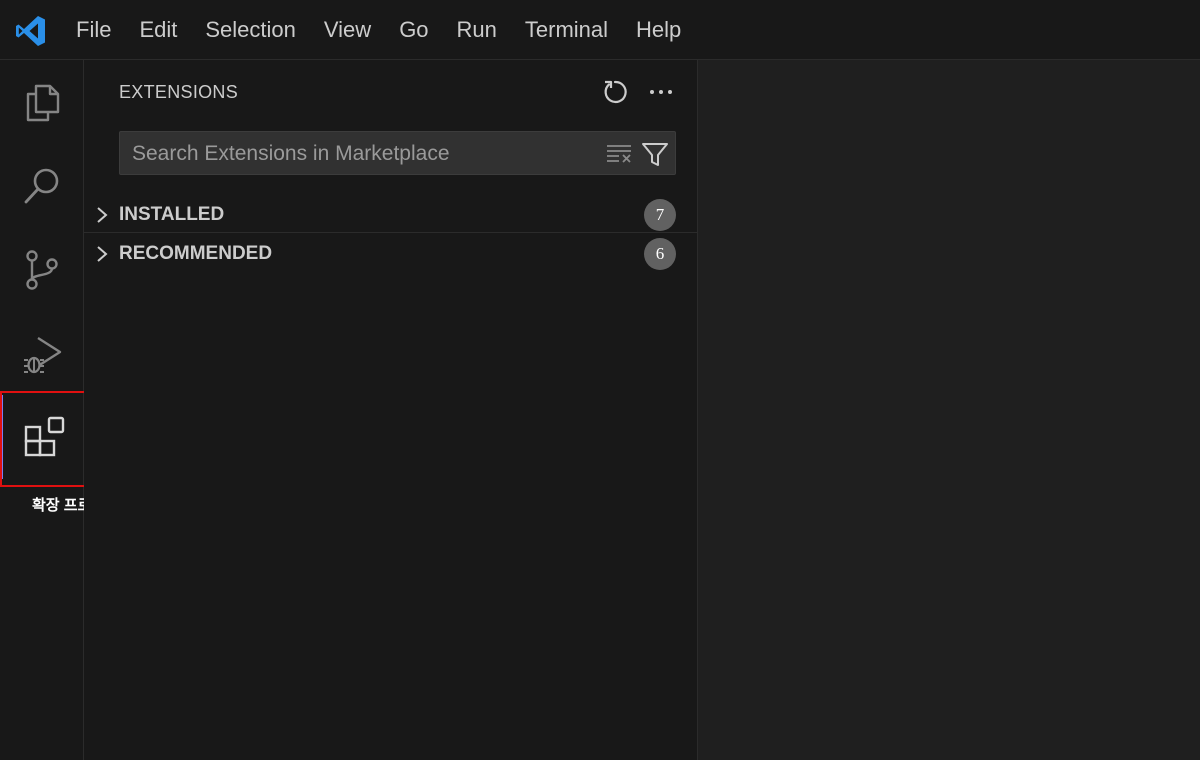  I want to click on source-control-icon, so click(42, 270).